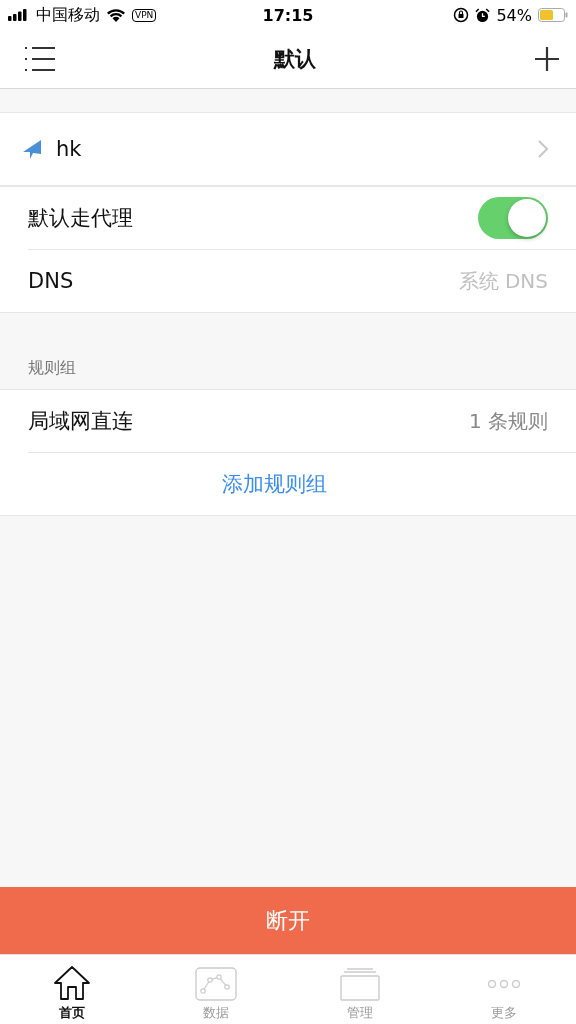  I want to click on tab-item: 管理, so click(360, 989).